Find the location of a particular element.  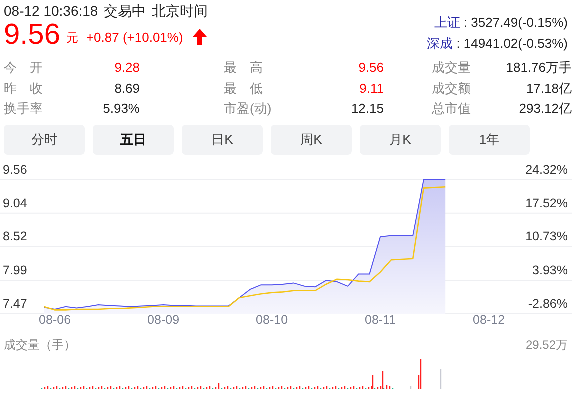

date-axis-label: 08-09 is located at coordinates (164, 319).